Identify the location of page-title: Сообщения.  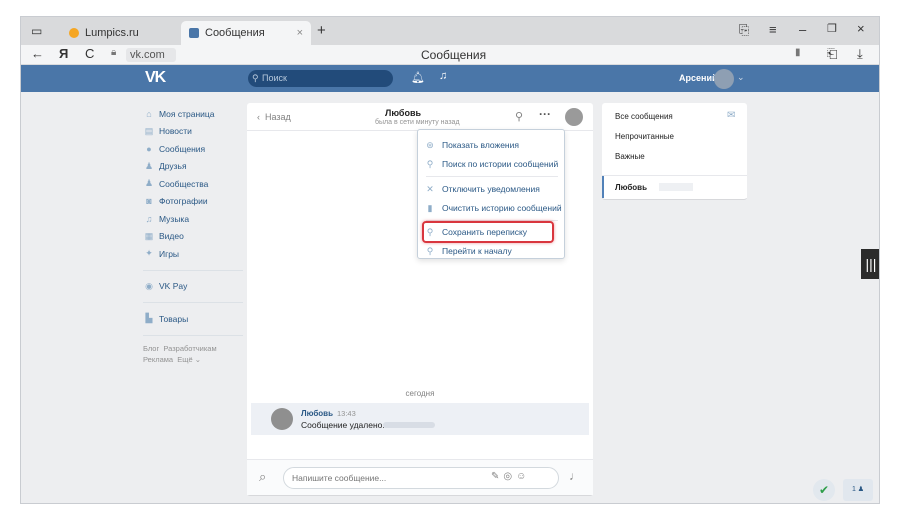
(454, 55).